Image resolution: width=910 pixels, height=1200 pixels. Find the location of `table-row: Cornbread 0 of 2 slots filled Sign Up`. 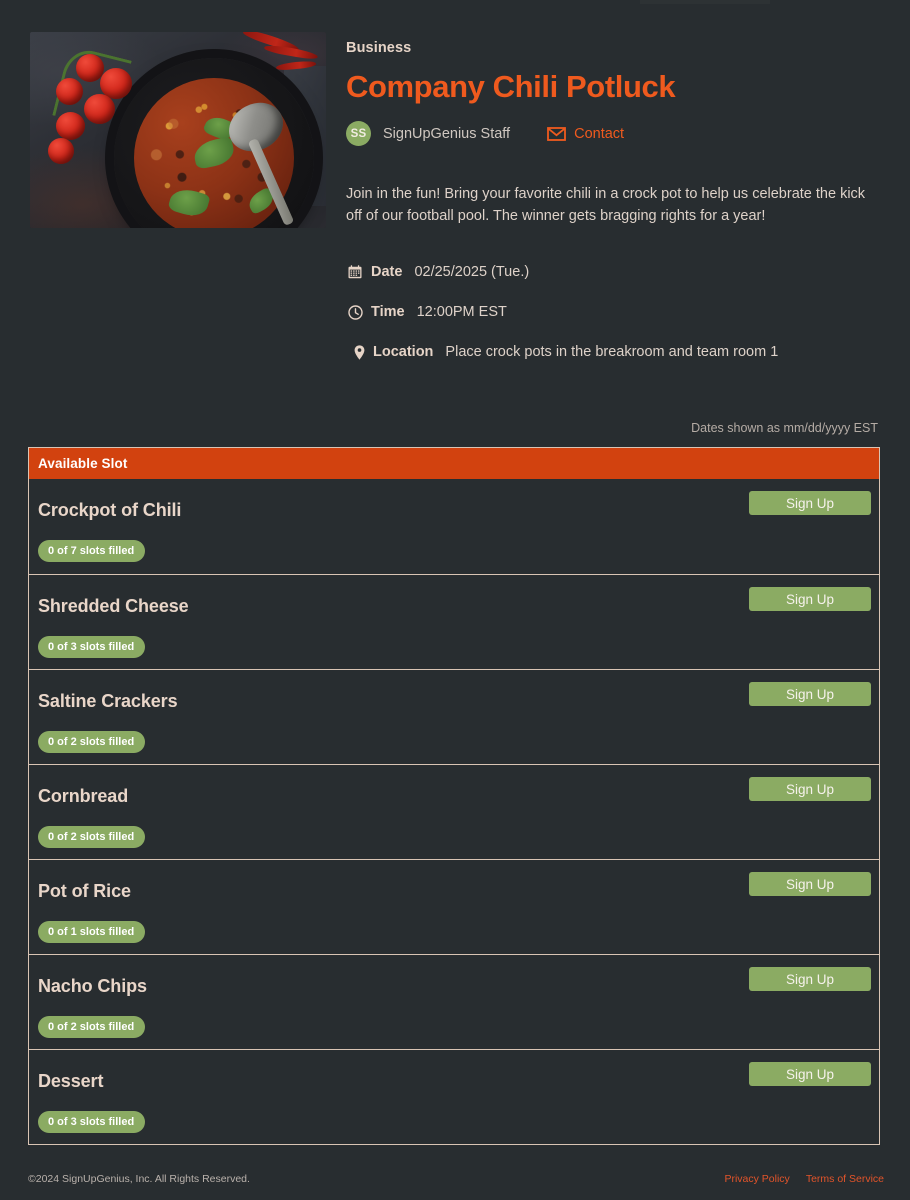

table-row: Cornbread 0 of 2 slots filled Sign Up is located at coordinates (454, 811).